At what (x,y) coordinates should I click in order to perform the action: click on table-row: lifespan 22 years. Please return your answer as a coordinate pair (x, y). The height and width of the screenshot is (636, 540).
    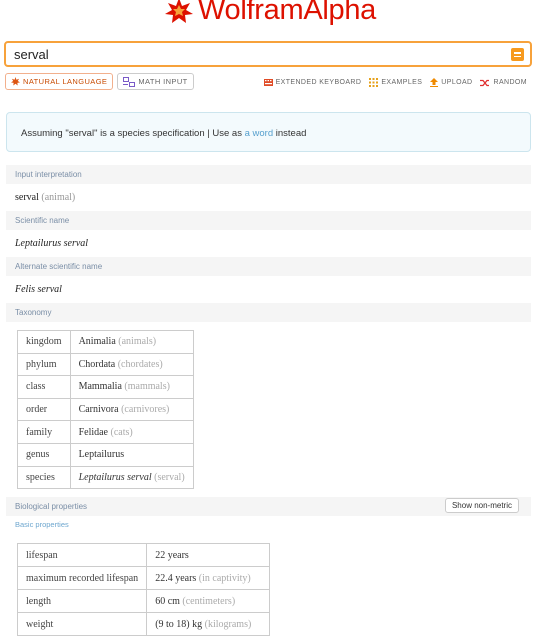
    Looking at the image, I should click on (143, 555).